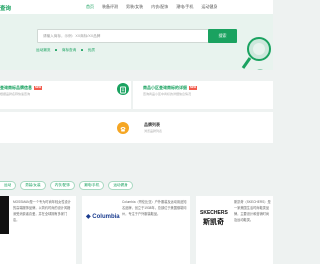  What do you see at coordinates (209, 7) in the screenshot?
I see `nav-item-fitness: 运动健身` at bounding box center [209, 7].